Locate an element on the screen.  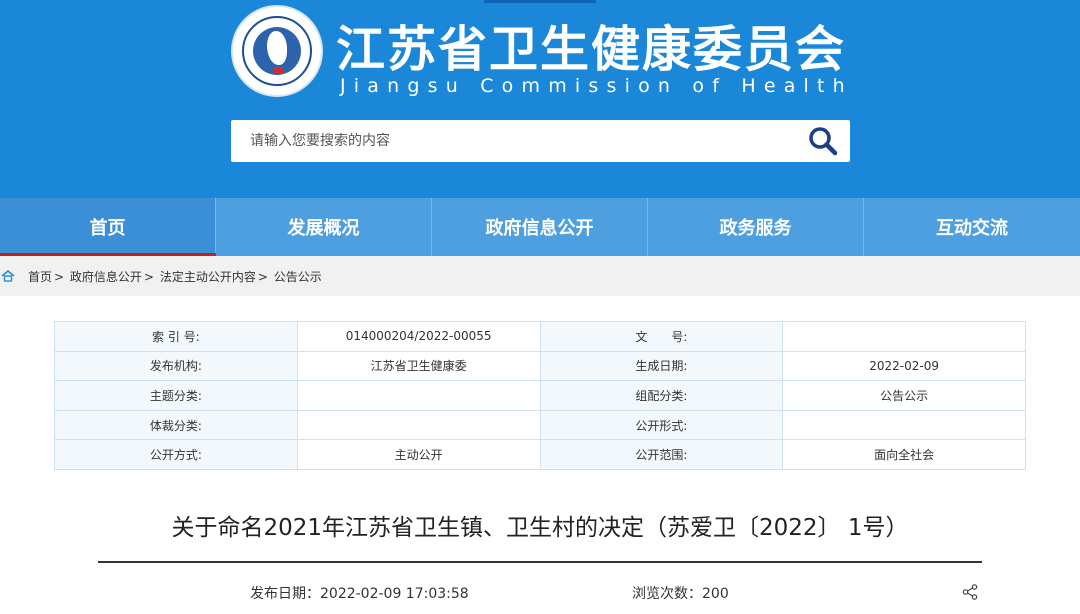
publish-method-value: 主动公开 is located at coordinates (418, 454).